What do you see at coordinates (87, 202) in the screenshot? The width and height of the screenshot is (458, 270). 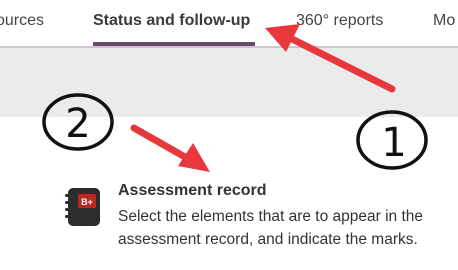 I see `notebook-badge-text: B+` at bounding box center [87, 202].